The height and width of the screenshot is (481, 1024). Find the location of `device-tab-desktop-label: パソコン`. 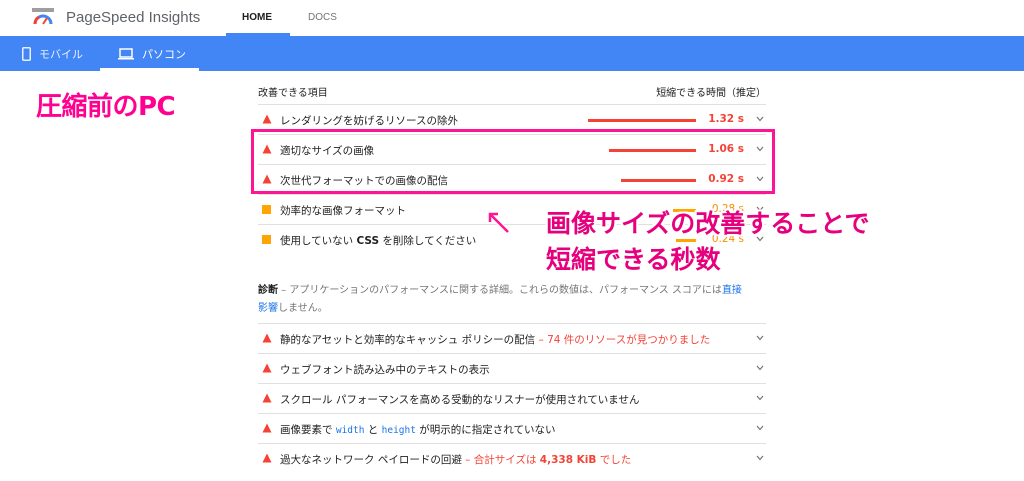

device-tab-desktop-label: パソコン is located at coordinates (164, 54).